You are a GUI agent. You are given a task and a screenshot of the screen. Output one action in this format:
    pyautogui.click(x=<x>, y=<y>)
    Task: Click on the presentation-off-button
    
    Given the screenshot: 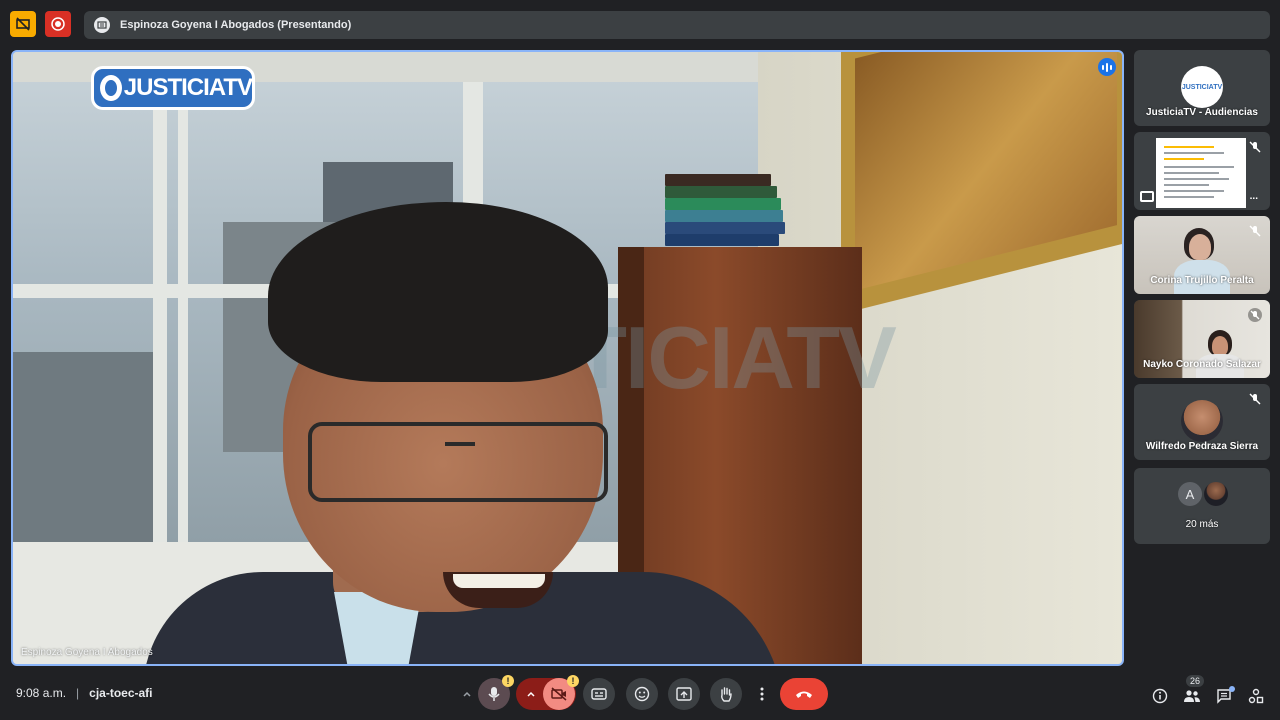 What is the action you would take?
    pyautogui.click(x=23, y=24)
    